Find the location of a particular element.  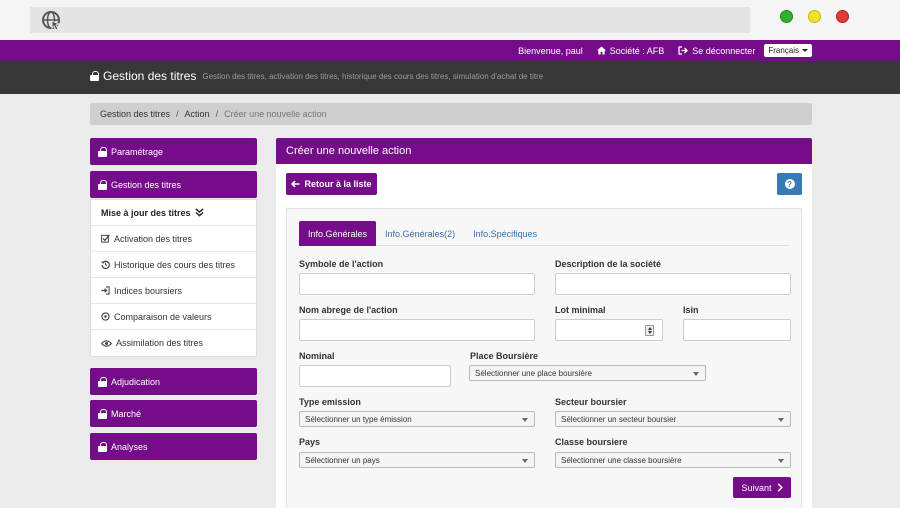

logout-link: Se déconnecter is located at coordinates (716, 51).